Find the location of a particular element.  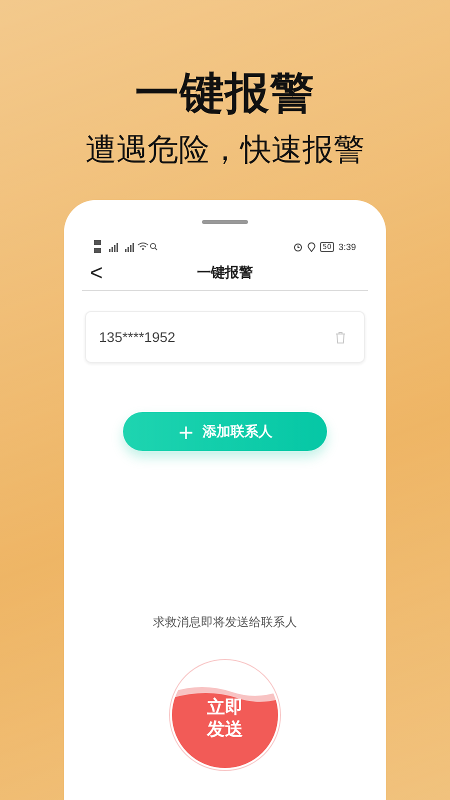

back-button: < is located at coordinates (96, 273).